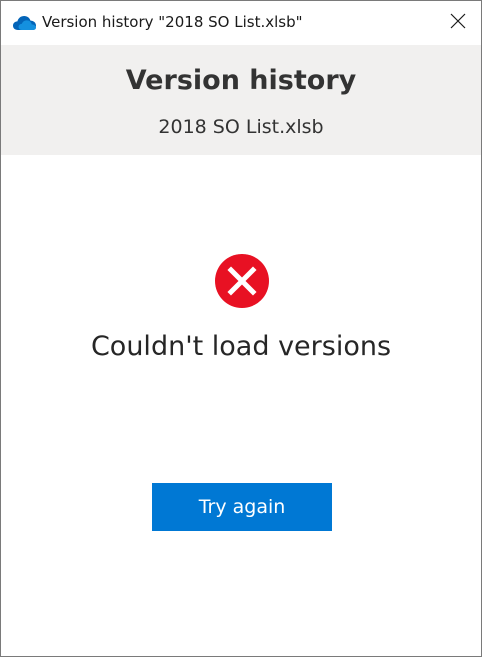 This screenshot has height=657, width=482. Describe the element at coordinates (24, 23) in the screenshot. I see `onedrive-cloud-icon` at that location.